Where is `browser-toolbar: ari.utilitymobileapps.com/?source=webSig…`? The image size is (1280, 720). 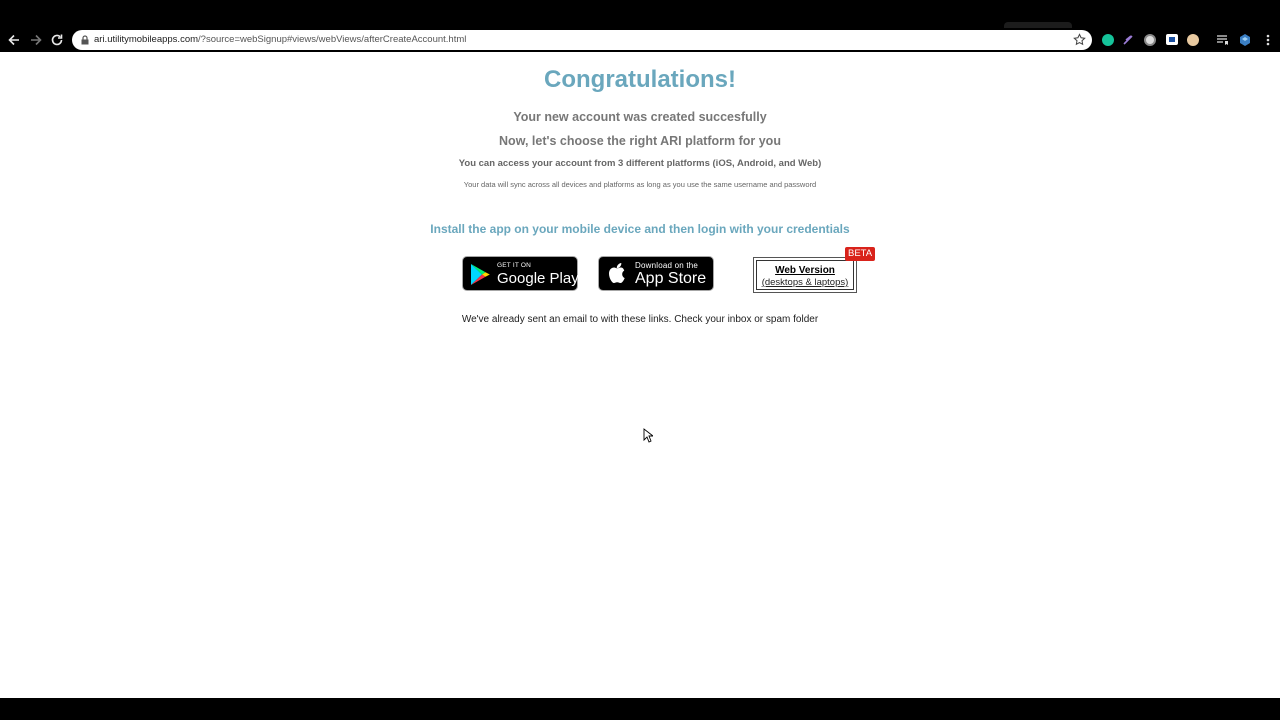
browser-toolbar: ari.utilitymobileapps.com/?source=webSig… is located at coordinates (640, 40).